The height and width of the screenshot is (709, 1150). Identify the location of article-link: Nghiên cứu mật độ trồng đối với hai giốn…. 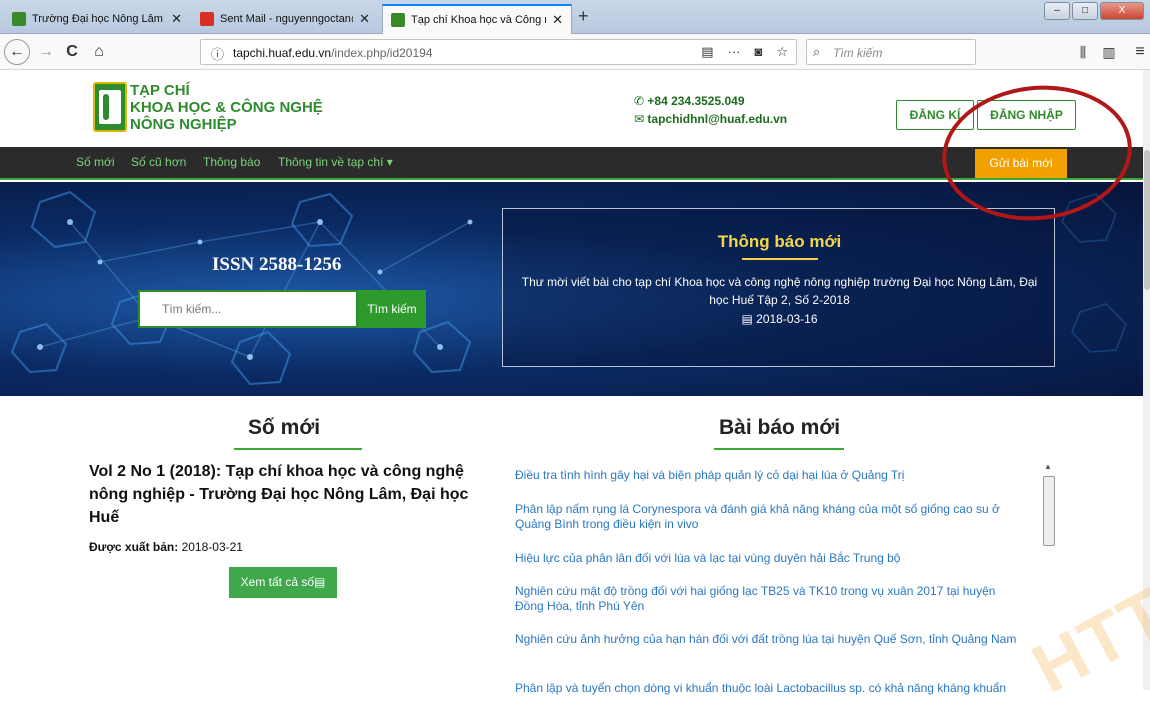
(770, 599).